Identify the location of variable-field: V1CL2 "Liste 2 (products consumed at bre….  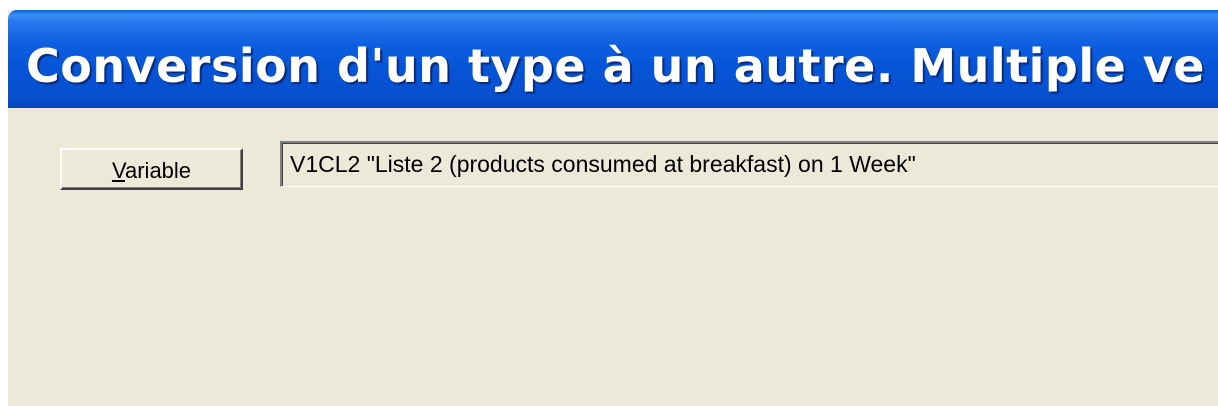
(749, 164).